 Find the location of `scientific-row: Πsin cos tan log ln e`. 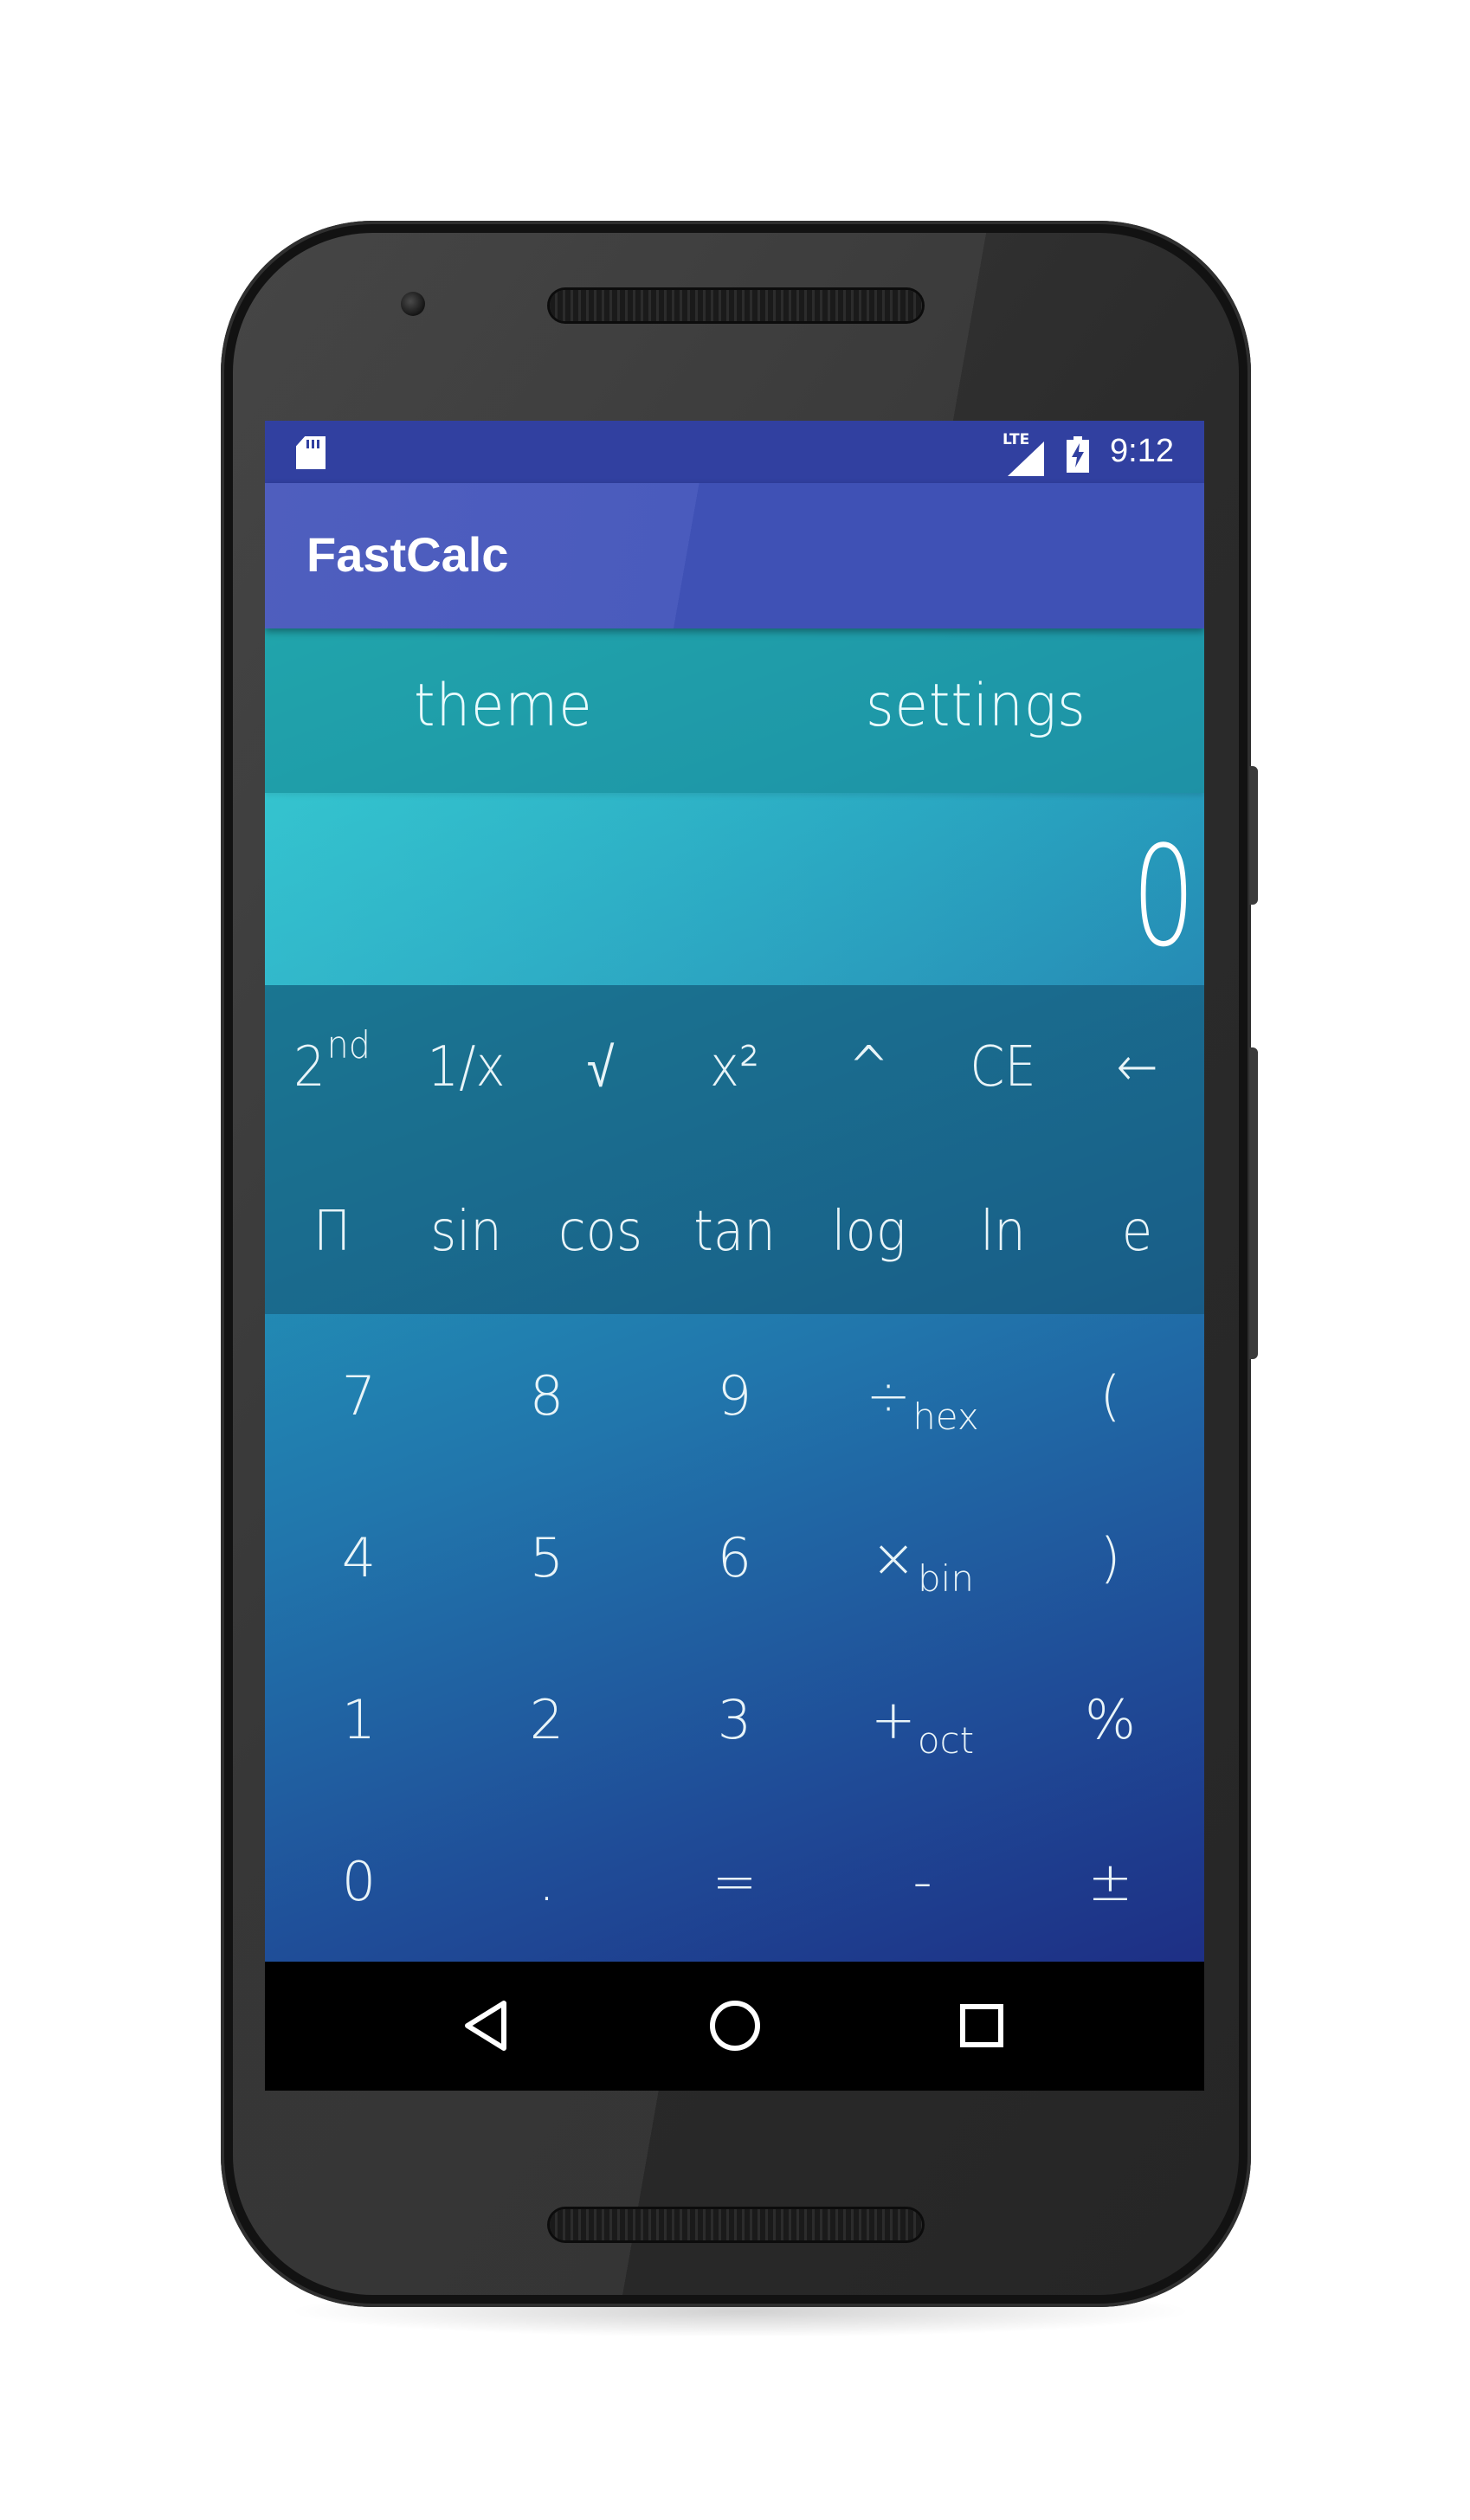

scientific-row: Πsin cos tan log ln e is located at coordinates (735, 1232).